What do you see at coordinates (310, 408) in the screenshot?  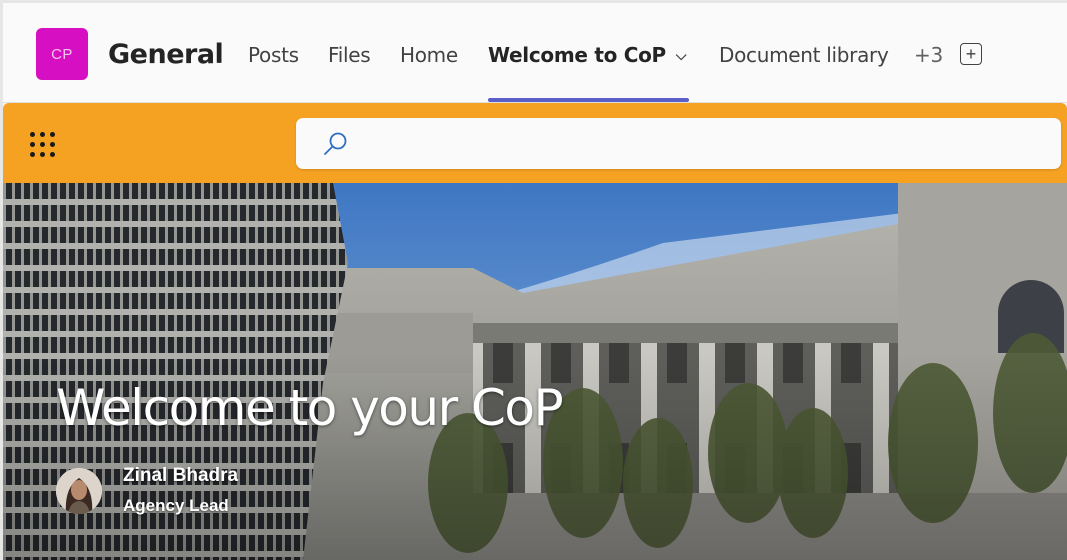 I see `hero-title: Welcome to your CoP` at bounding box center [310, 408].